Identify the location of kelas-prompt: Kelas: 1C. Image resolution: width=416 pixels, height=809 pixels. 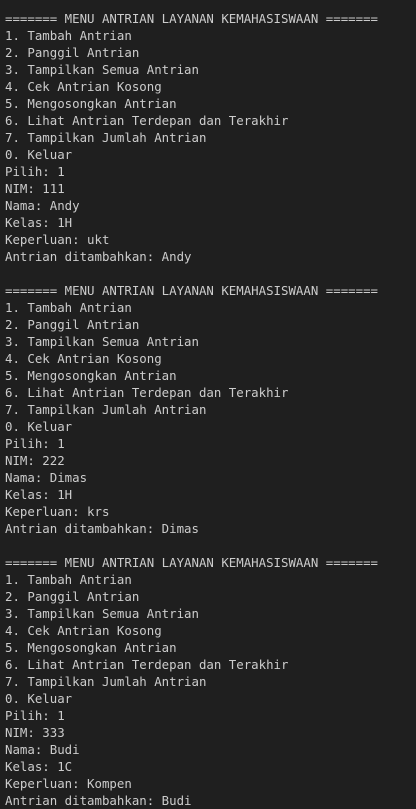
(39, 766).